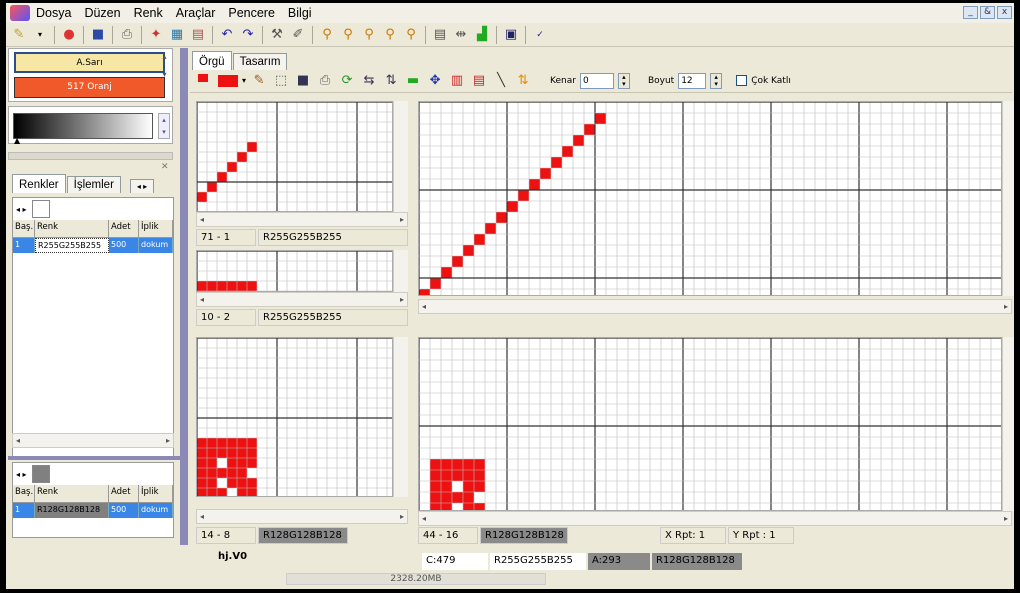  Describe the element at coordinates (165, 167) in the screenshot. I see `close-pane-icon: ✕` at that location.